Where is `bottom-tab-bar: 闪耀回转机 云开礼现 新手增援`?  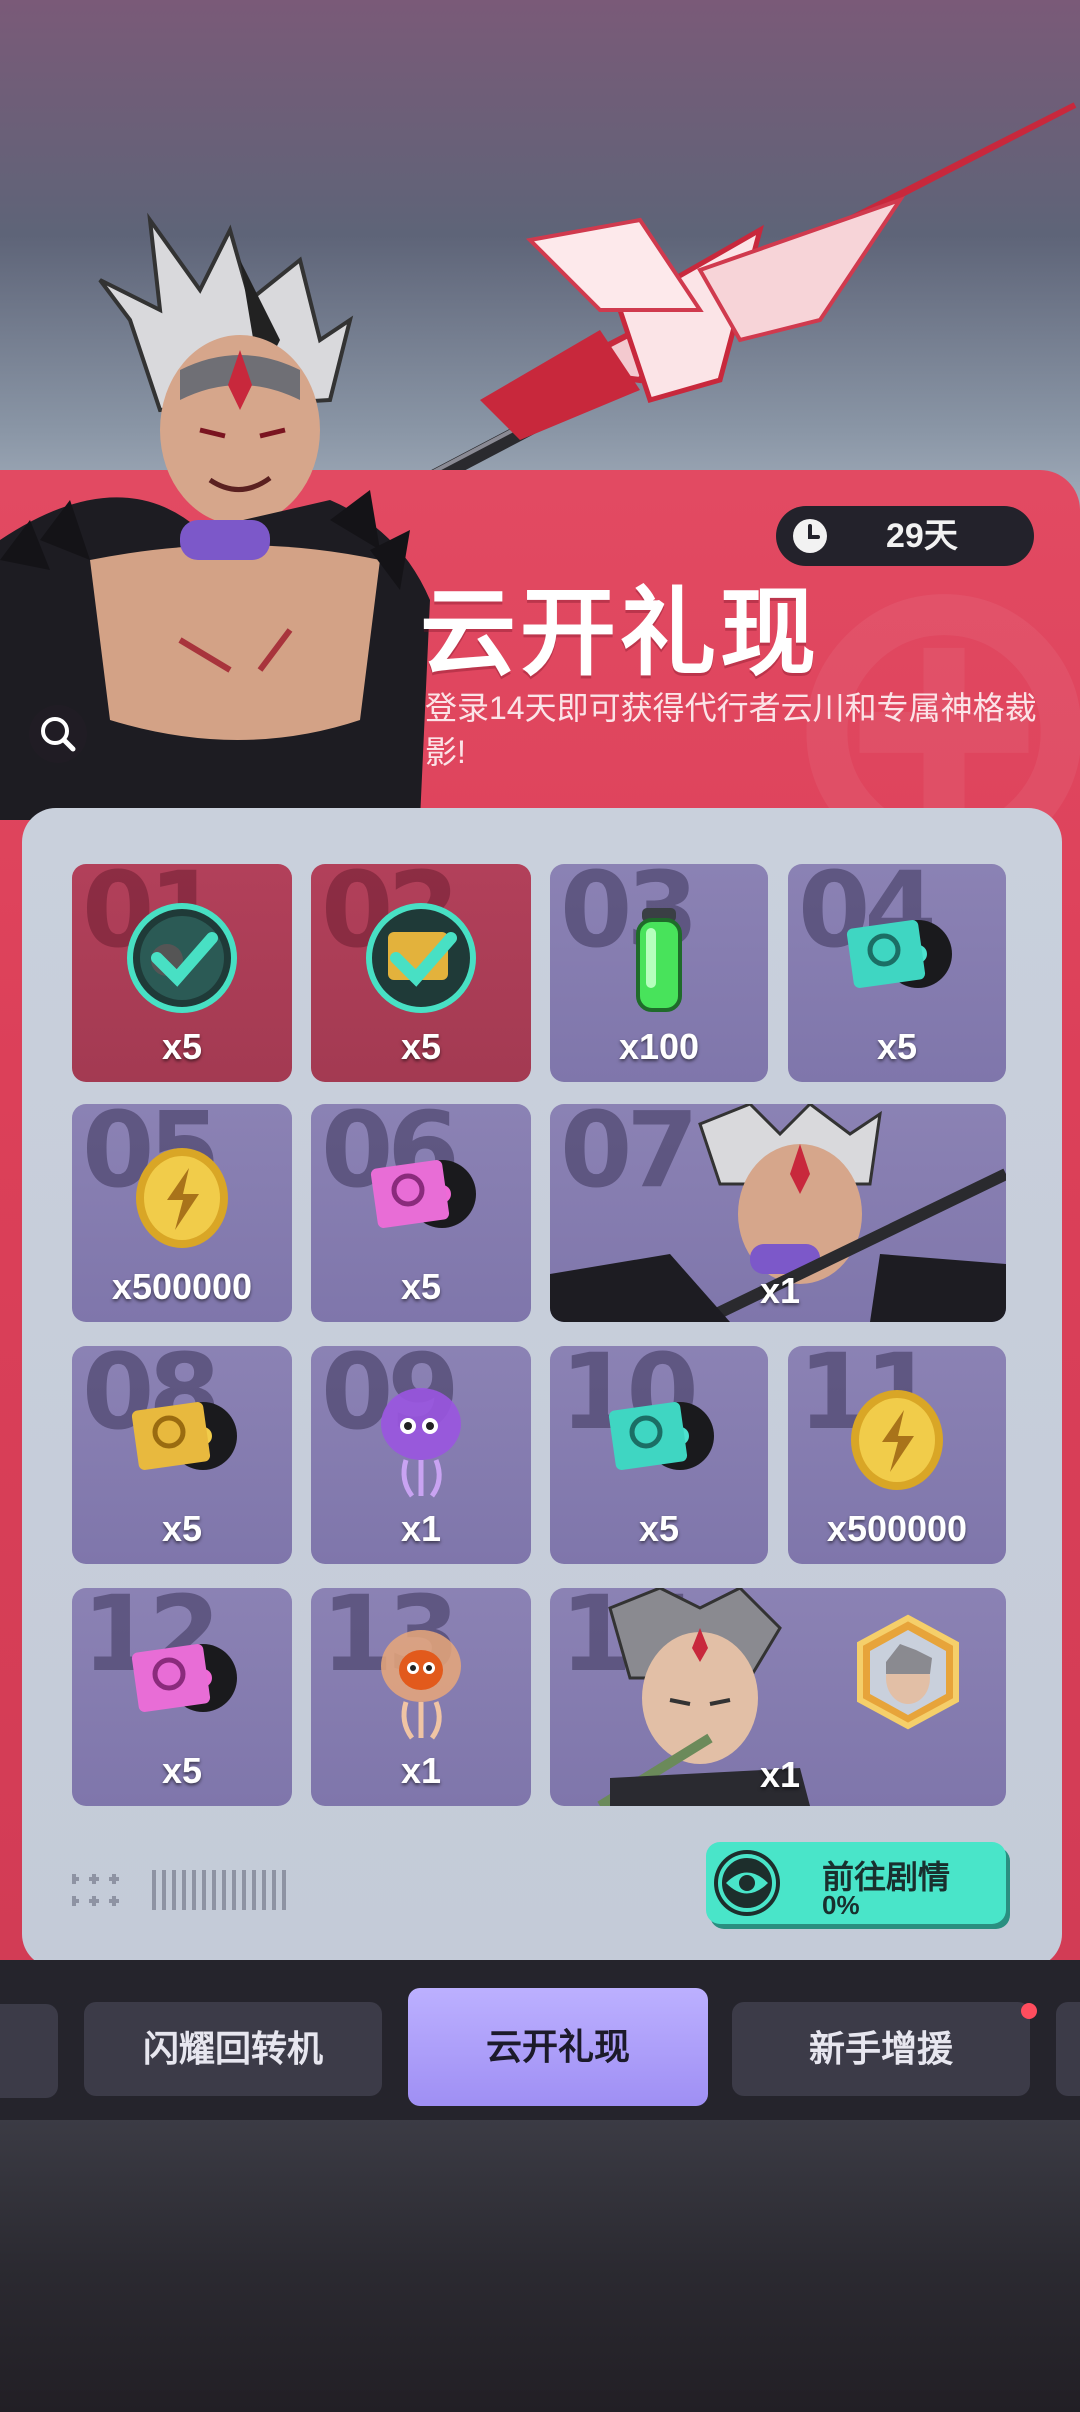 bottom-tab-bar: 闪耀回转机 云开礼现 新手增援 is located at coordinates (540, 2040).